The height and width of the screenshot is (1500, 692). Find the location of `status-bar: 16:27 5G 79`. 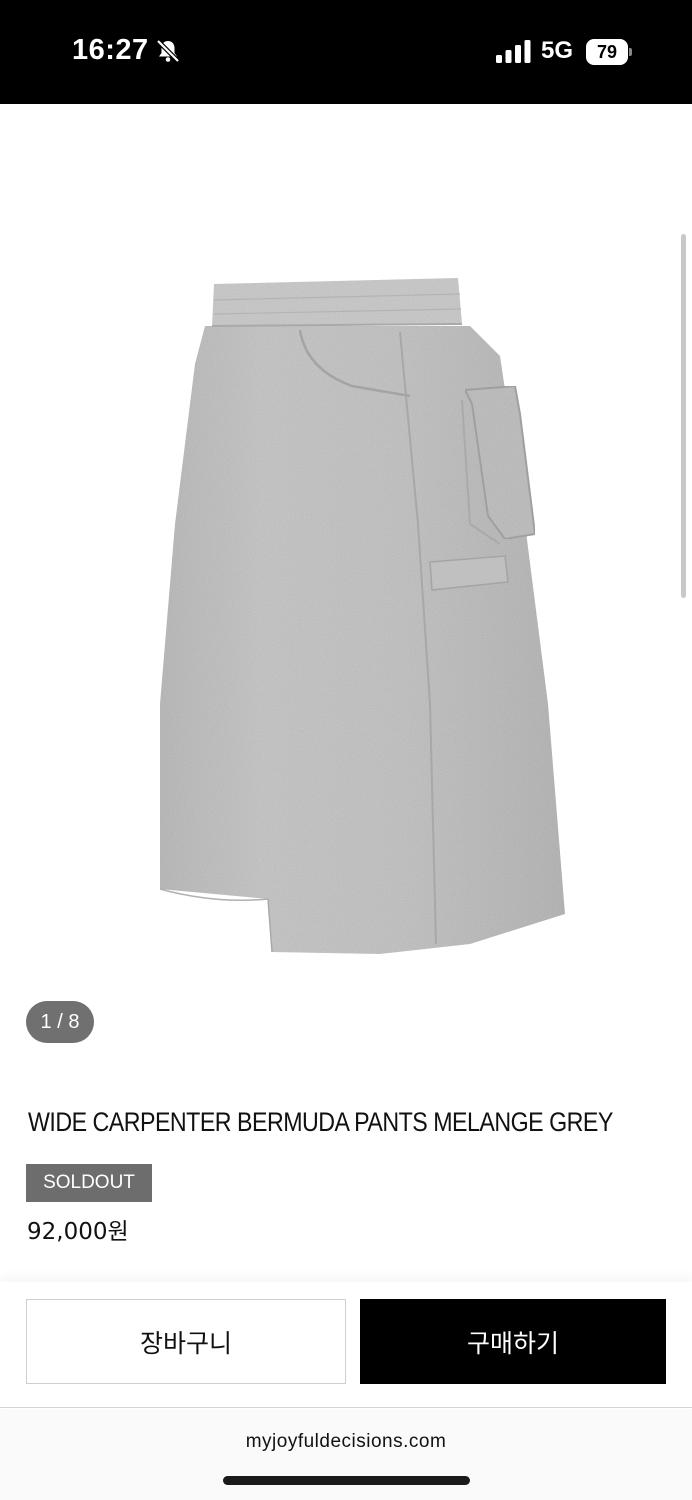

status-bar: 16:27 5G 79 is located at coordinates (346, 52).